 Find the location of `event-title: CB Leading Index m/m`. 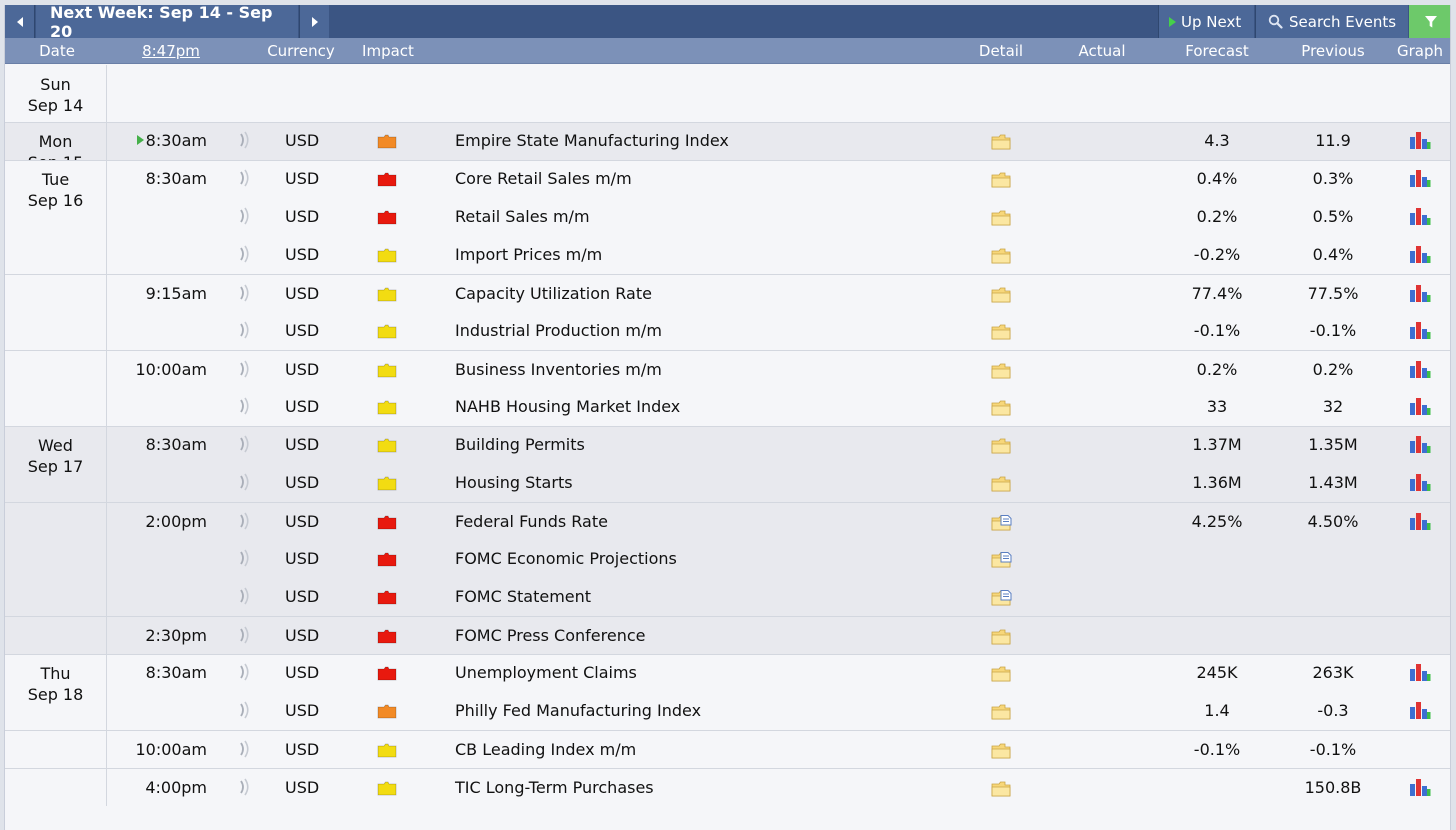

event-title: CB Leading Index m/m is located at coordinates (545, 749).